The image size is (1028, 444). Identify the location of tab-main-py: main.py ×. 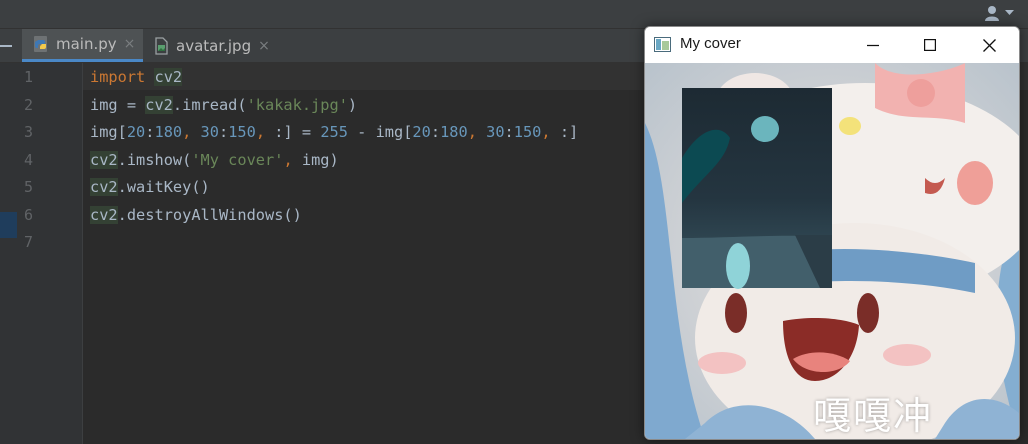
(83, 45).